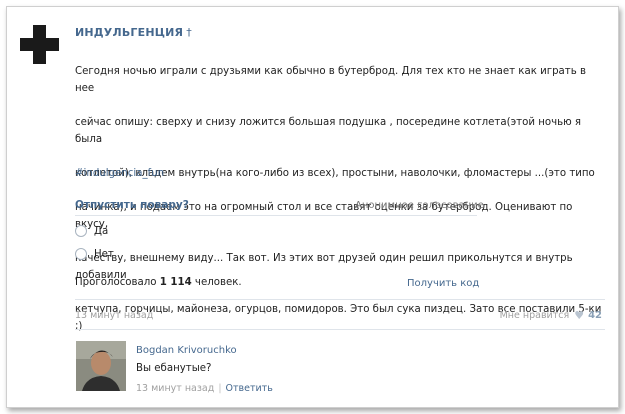 This screenshot has width=625, height=414. I want to click on reply-link: Ответить, so click(249, 388).